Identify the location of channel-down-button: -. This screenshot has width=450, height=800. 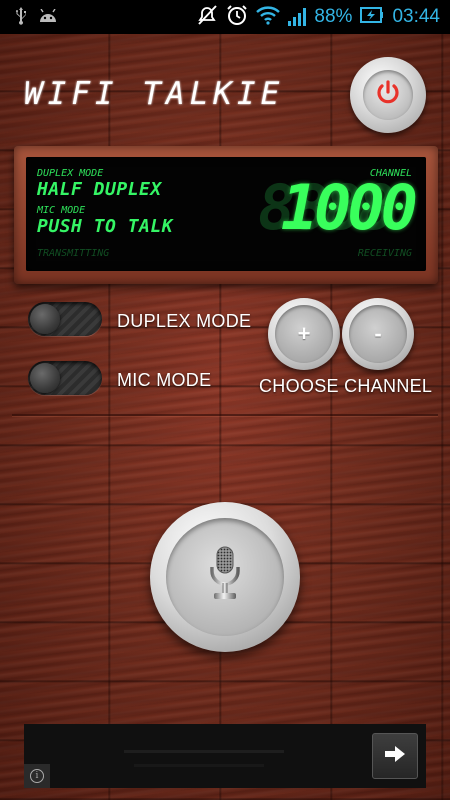
(378, 334).